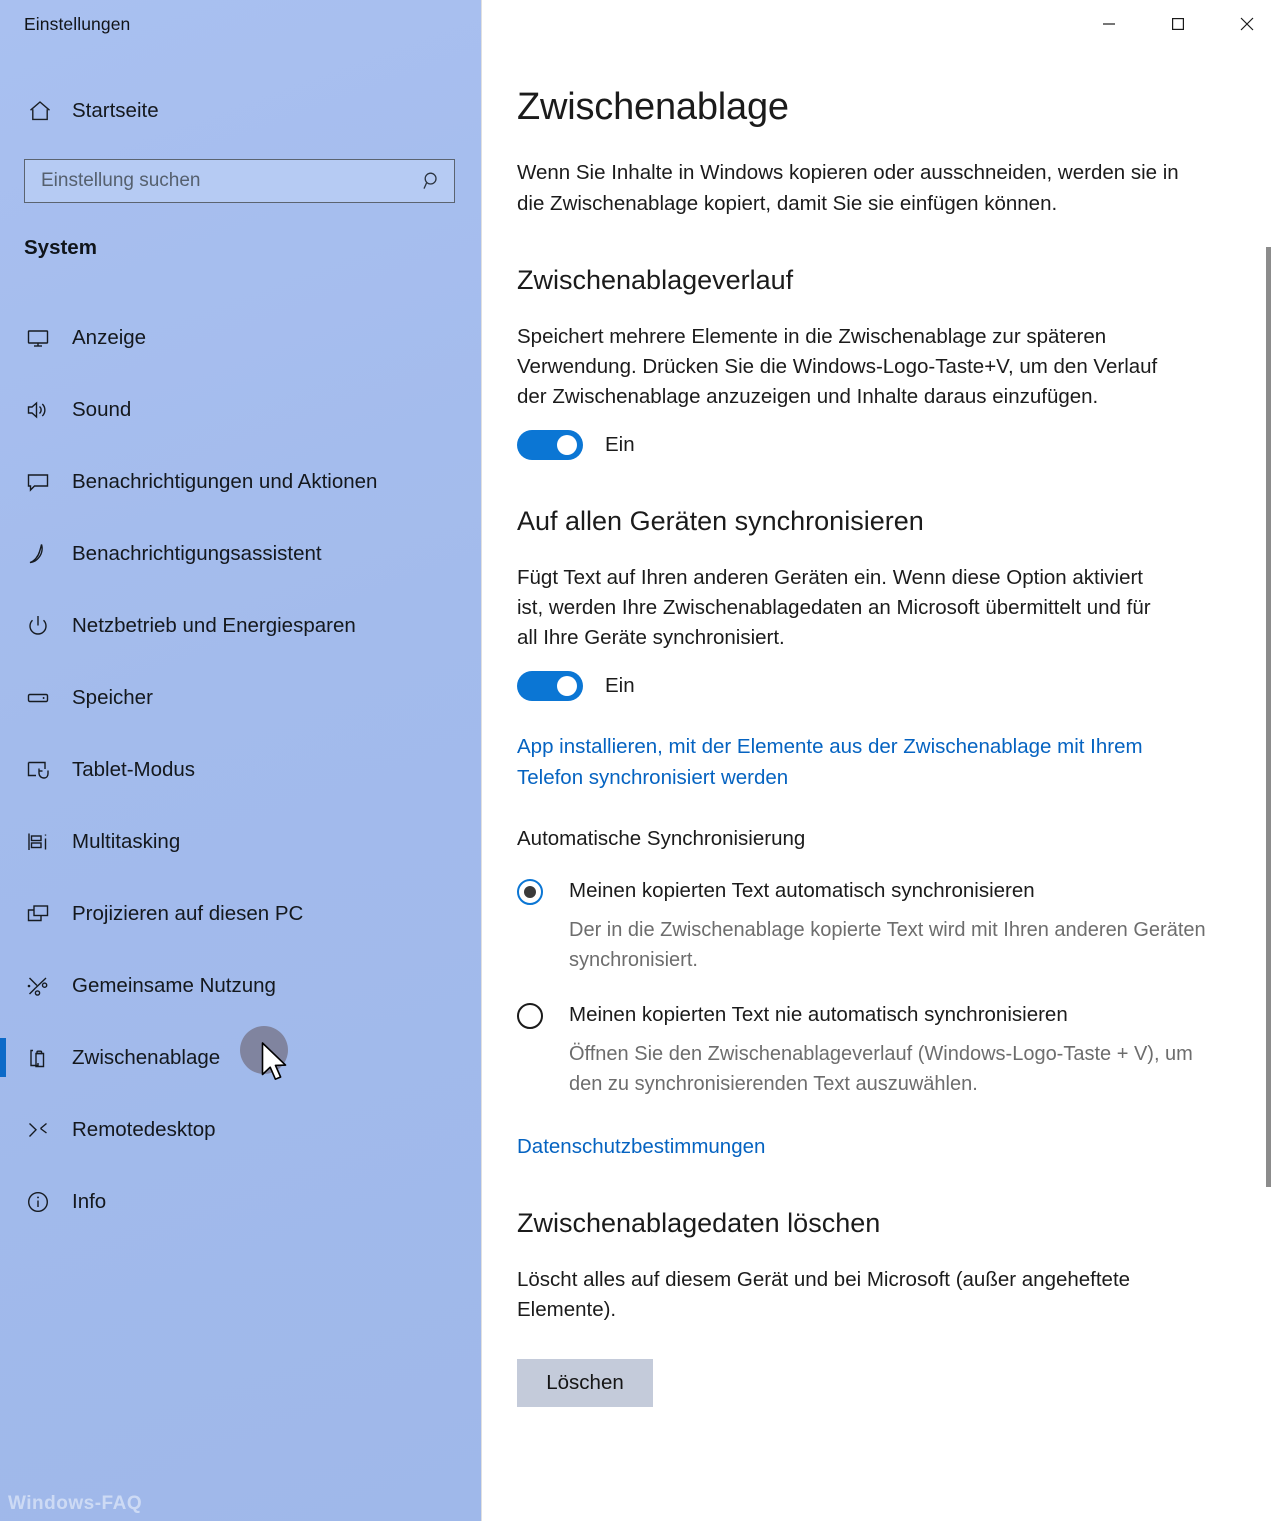  I want to click on moon-icon, so click(38, 554).